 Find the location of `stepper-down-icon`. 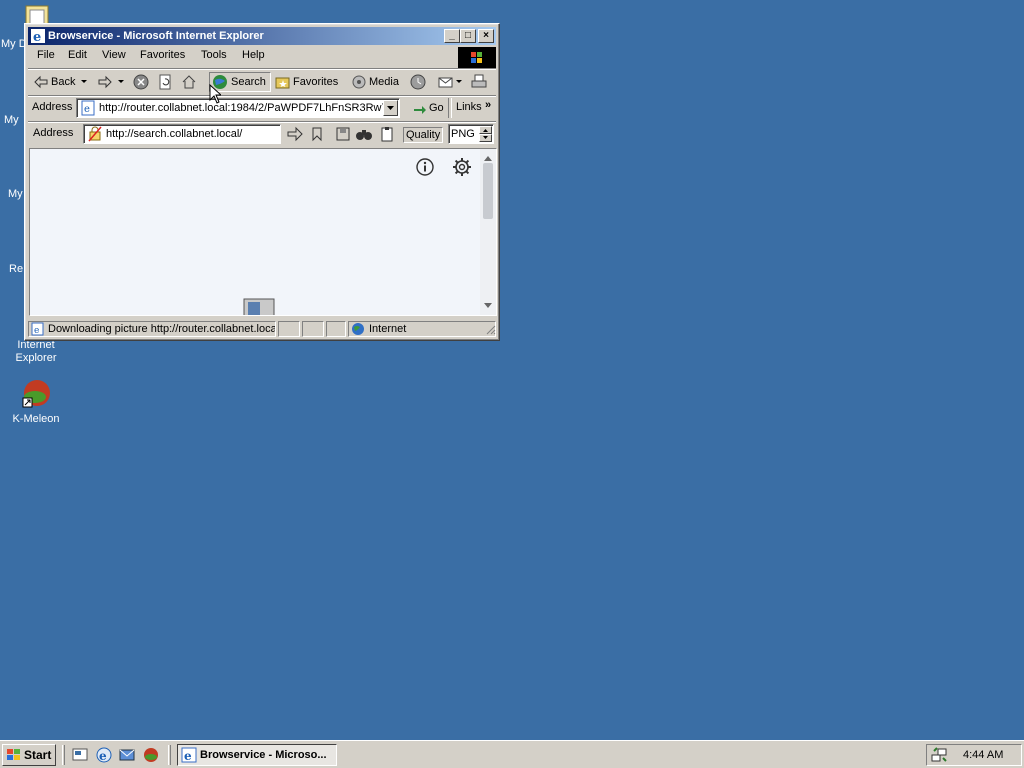

stepper-down-icon is located at coordinates (485, 138).